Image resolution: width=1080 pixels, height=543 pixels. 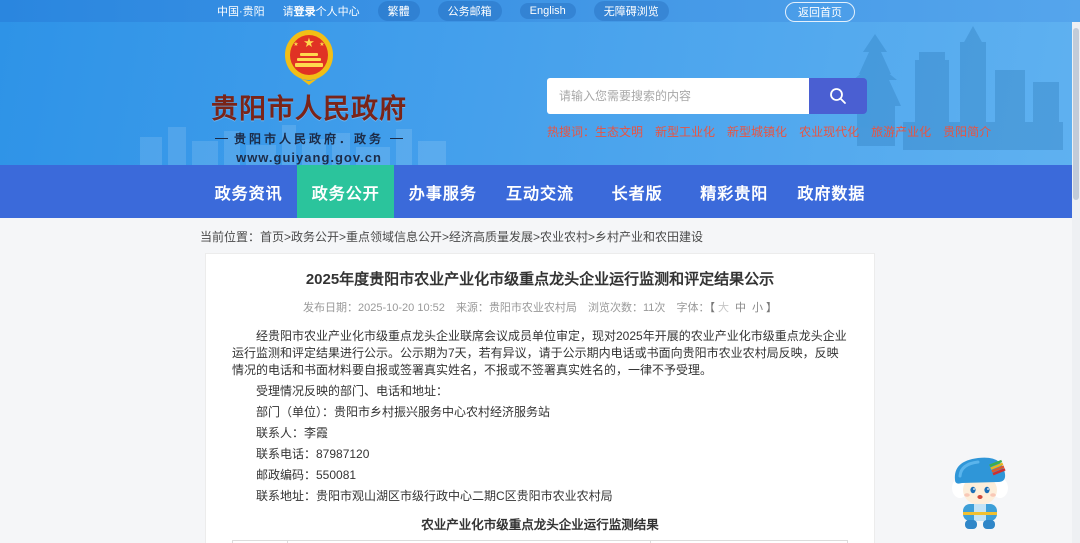 I want to click on search-icon, so click(x=838, y=96).